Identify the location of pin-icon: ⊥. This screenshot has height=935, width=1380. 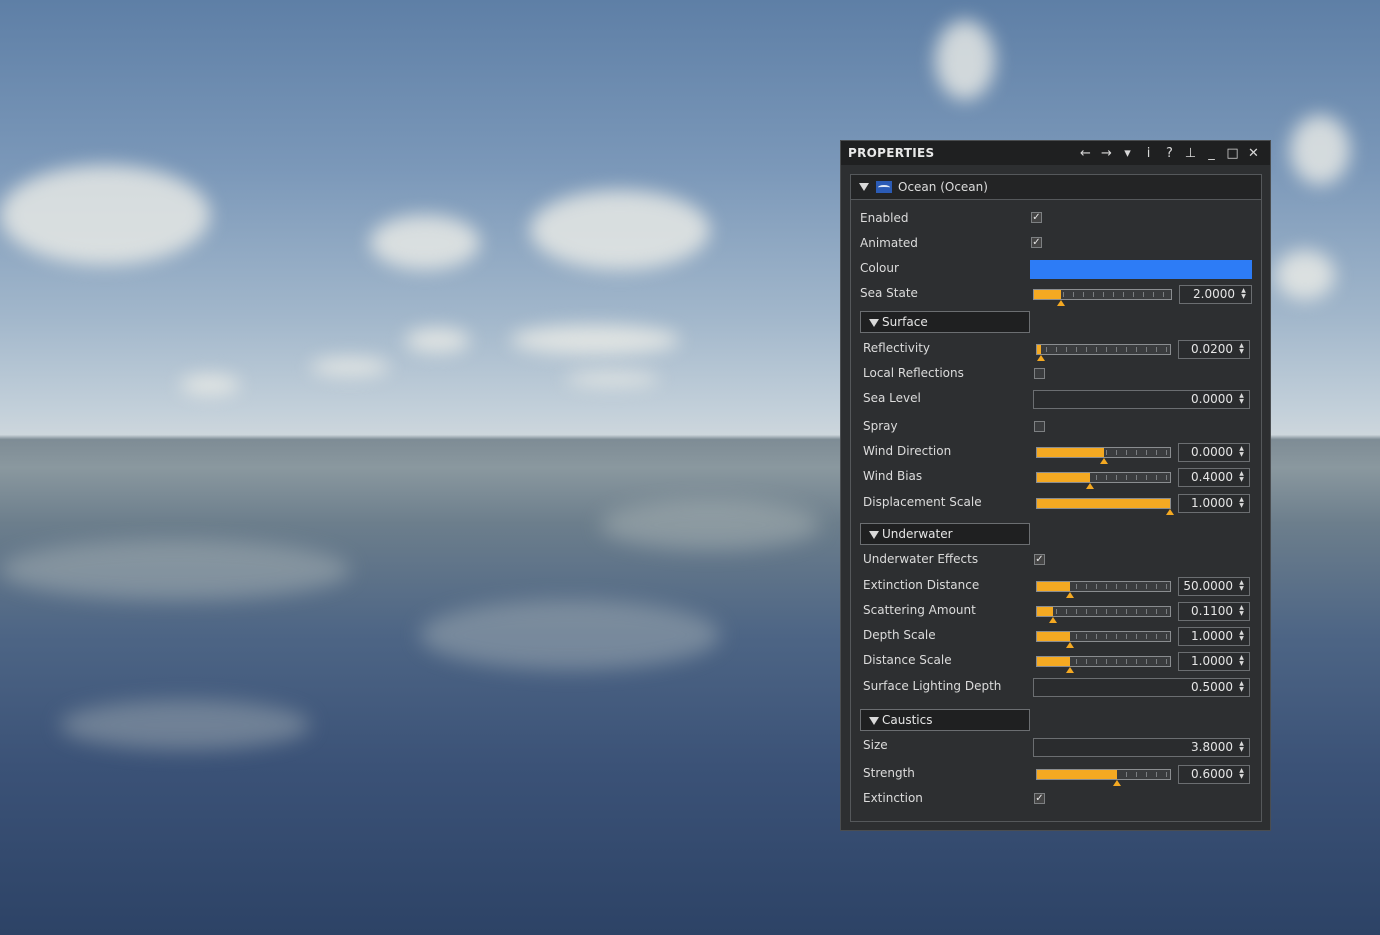
(1190, 153).